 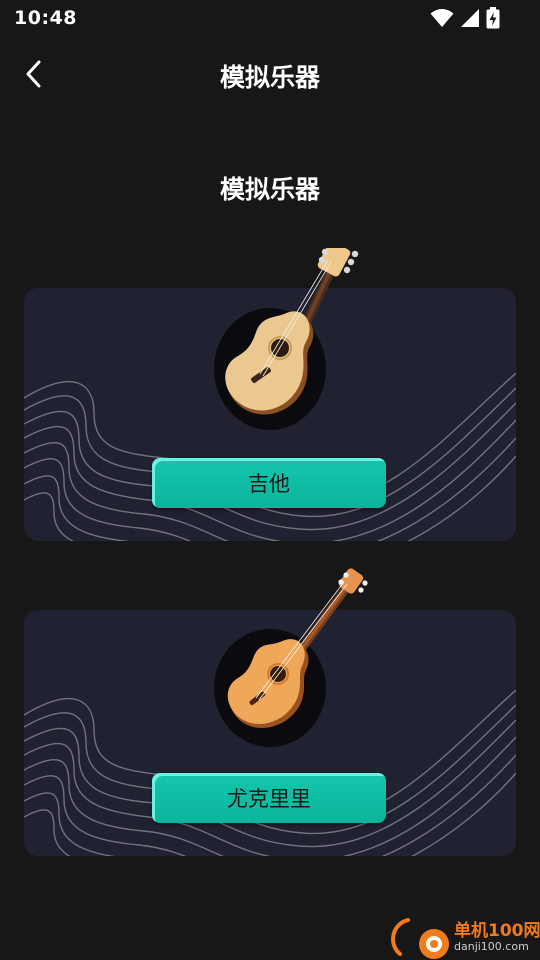 What do you see at coordinates (420, 938) in the screenshot?
I see `danji-logo-icon` at bounding box center [420, 938].